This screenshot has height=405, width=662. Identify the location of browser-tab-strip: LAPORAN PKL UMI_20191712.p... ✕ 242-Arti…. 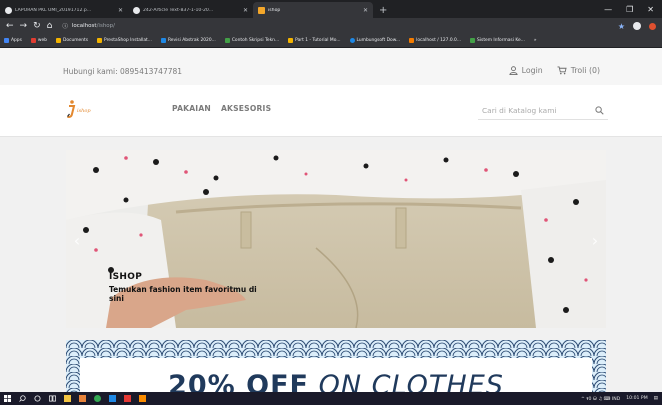
(331, 9).